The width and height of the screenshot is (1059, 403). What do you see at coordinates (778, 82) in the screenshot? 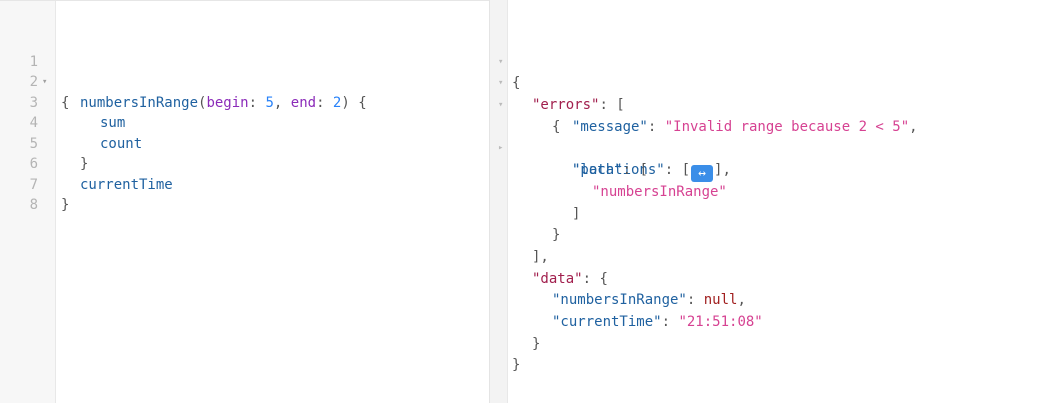
I see `result-line-2: ▾ "errors": [` at bounding box center [778, 82].